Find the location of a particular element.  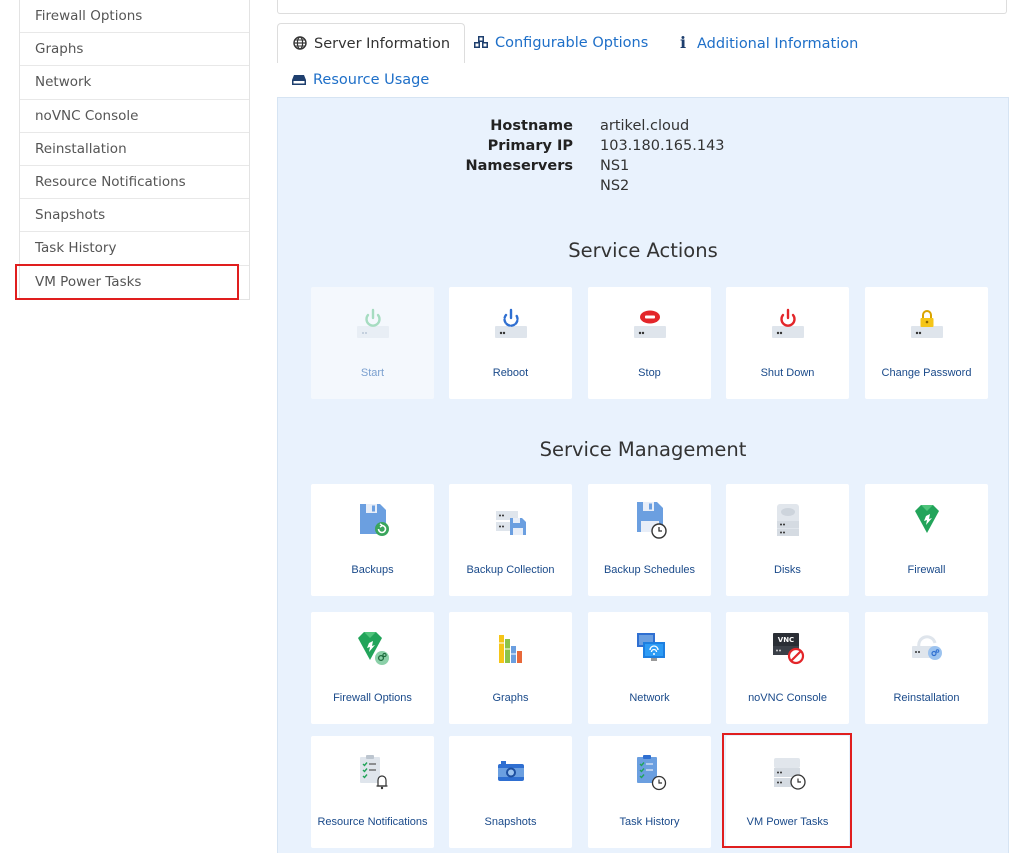

network-label: Network is located at coordinates (649, 697).